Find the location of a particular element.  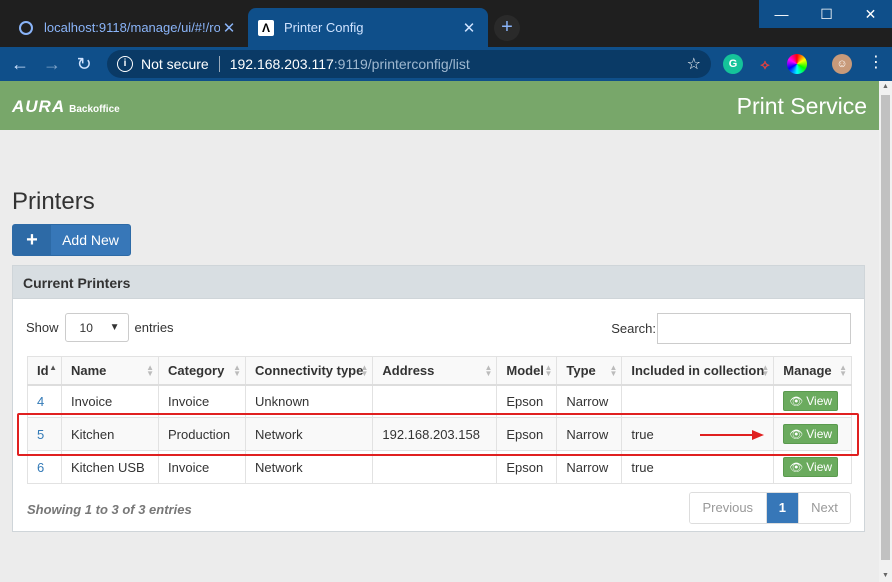

printer-id-link: 5 is located at coordinates (40, 434).